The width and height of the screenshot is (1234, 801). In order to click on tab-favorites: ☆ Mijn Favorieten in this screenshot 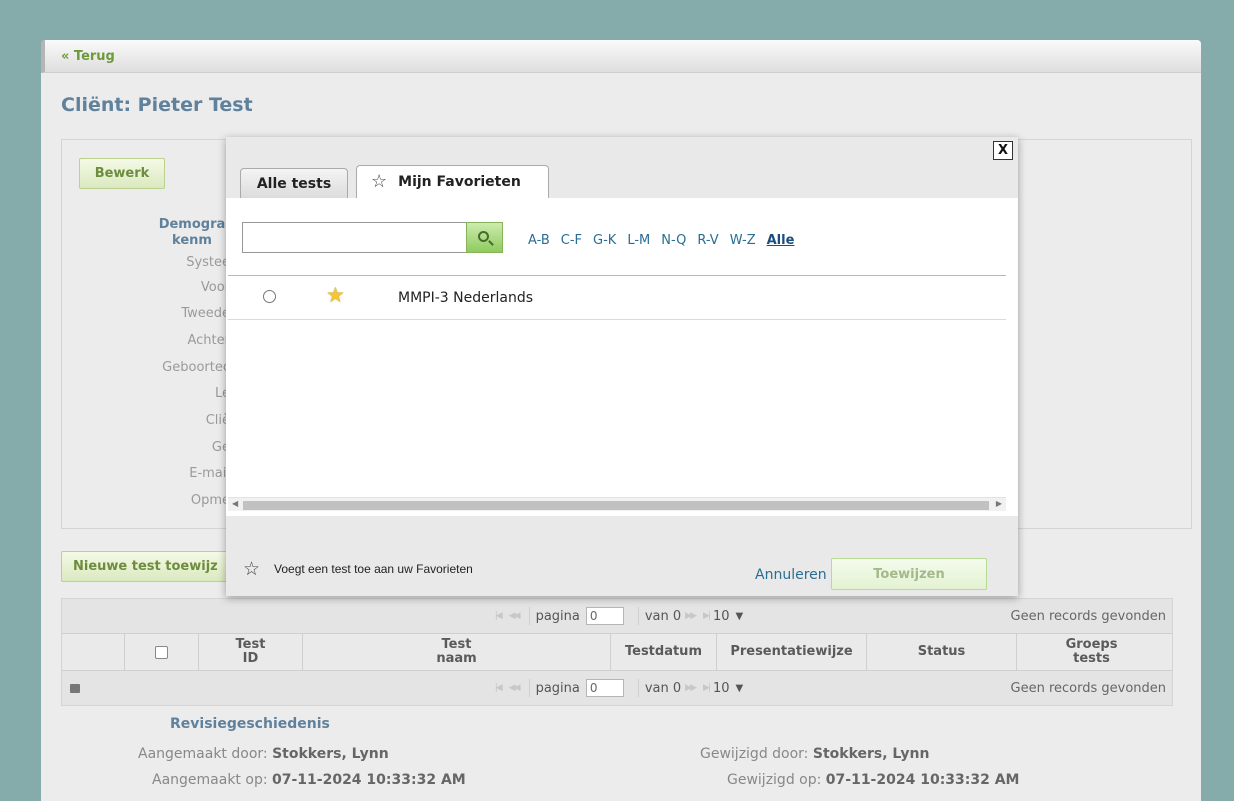, I will do `click(452, 181)`.